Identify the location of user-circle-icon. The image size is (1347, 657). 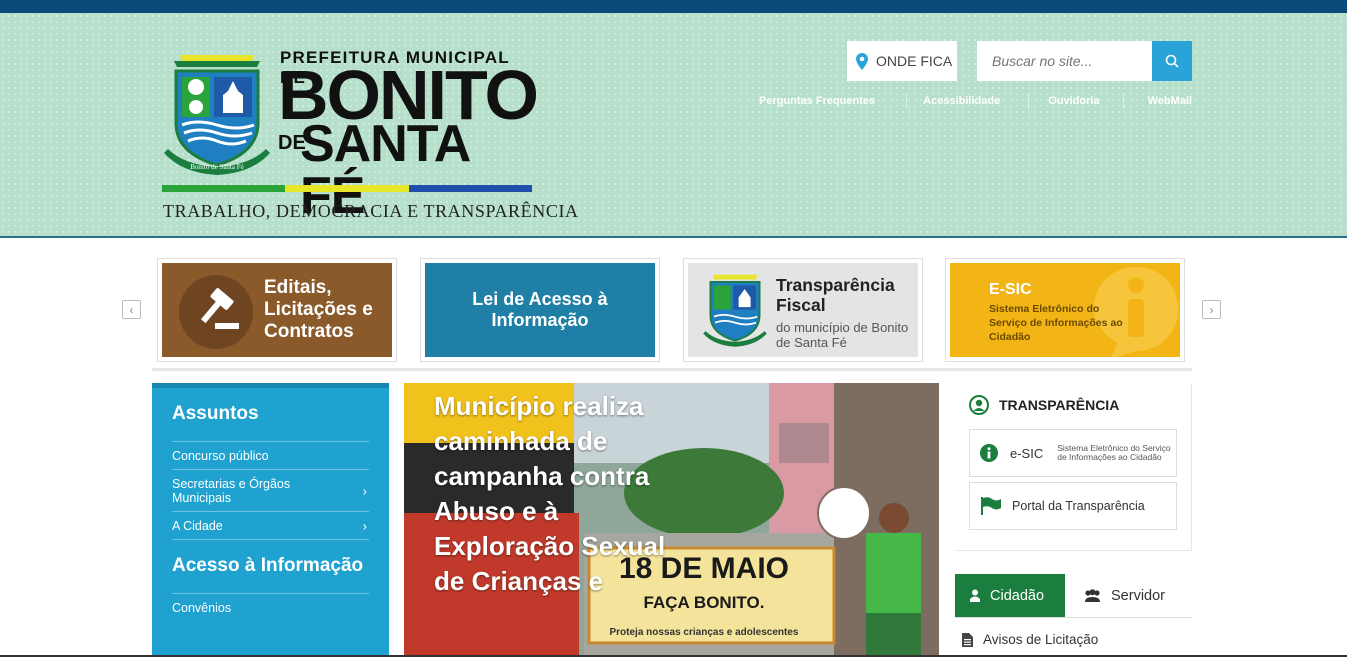
(979, 405).